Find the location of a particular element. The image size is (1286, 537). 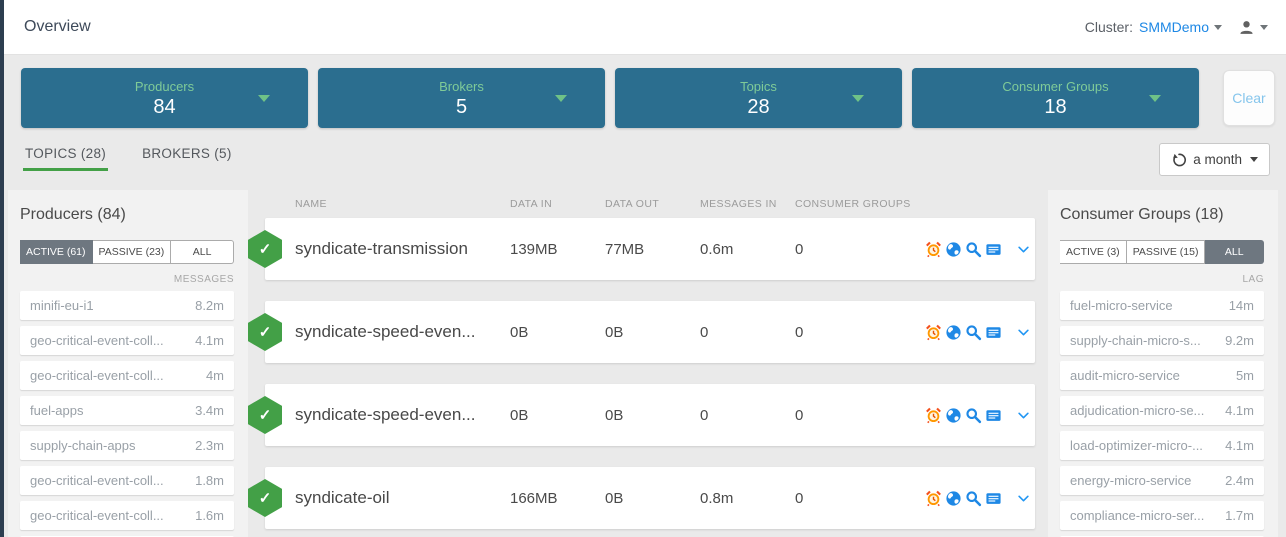

metric-value: 18 is located at coordinates (1055, 106).